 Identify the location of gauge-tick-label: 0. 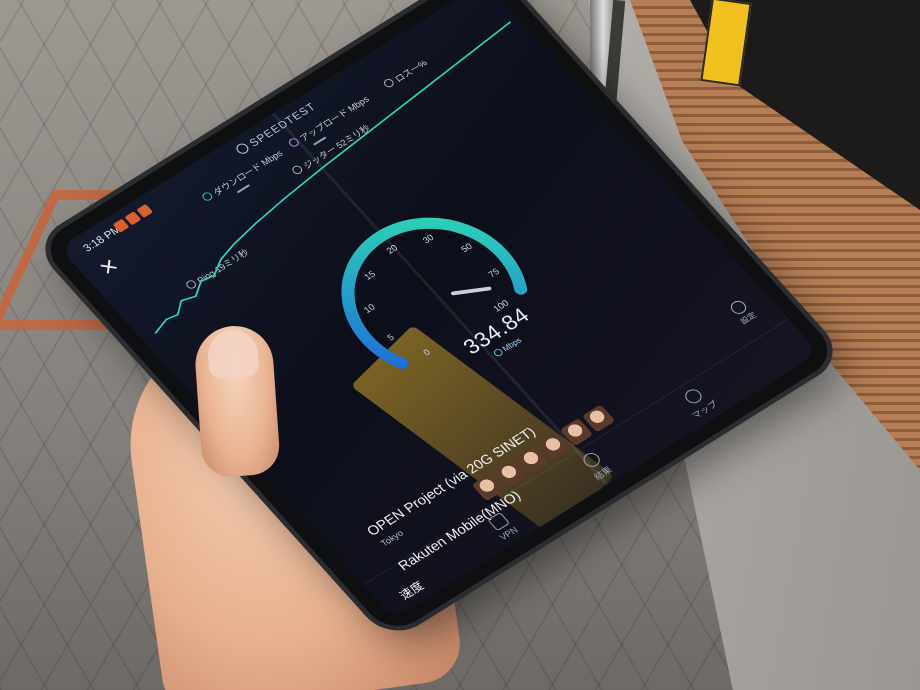
(426, 352).